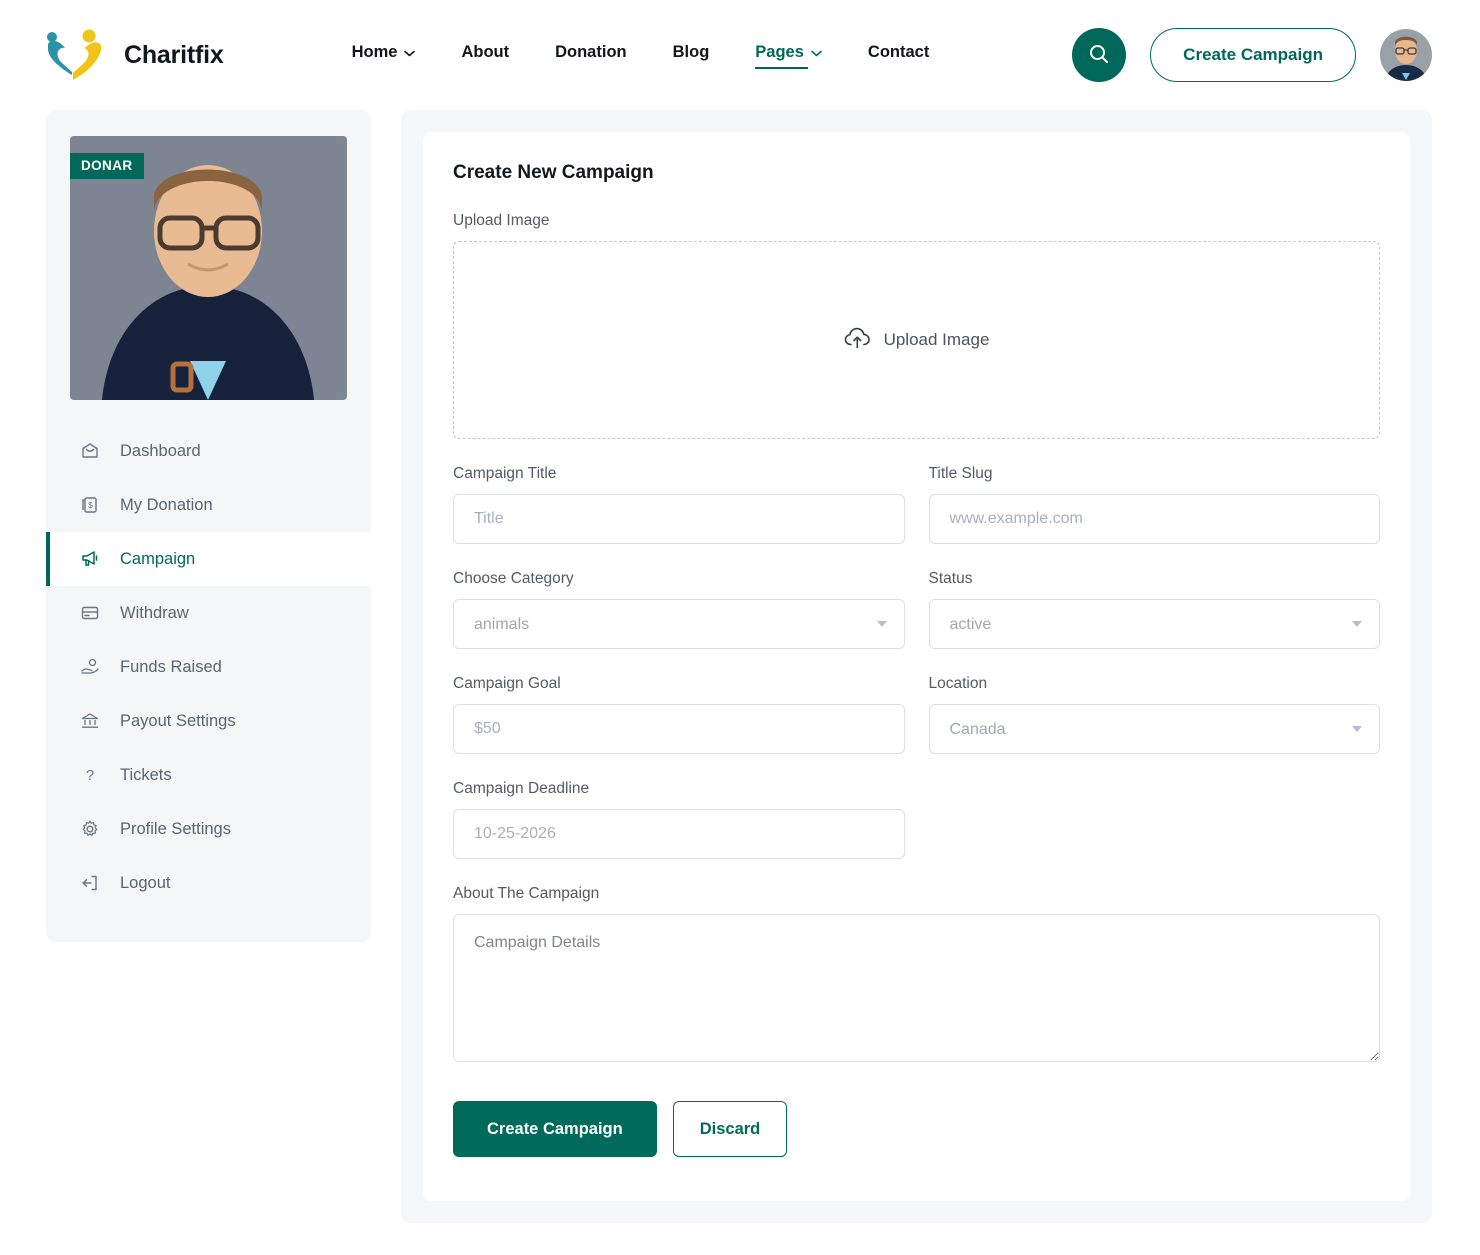 The height and width of the screenshot is (1255, 1480). What do you see at coordinates (1155, 819) in the screenshot?
I see `deadline-spacer` at bounding box center [1155, 819].